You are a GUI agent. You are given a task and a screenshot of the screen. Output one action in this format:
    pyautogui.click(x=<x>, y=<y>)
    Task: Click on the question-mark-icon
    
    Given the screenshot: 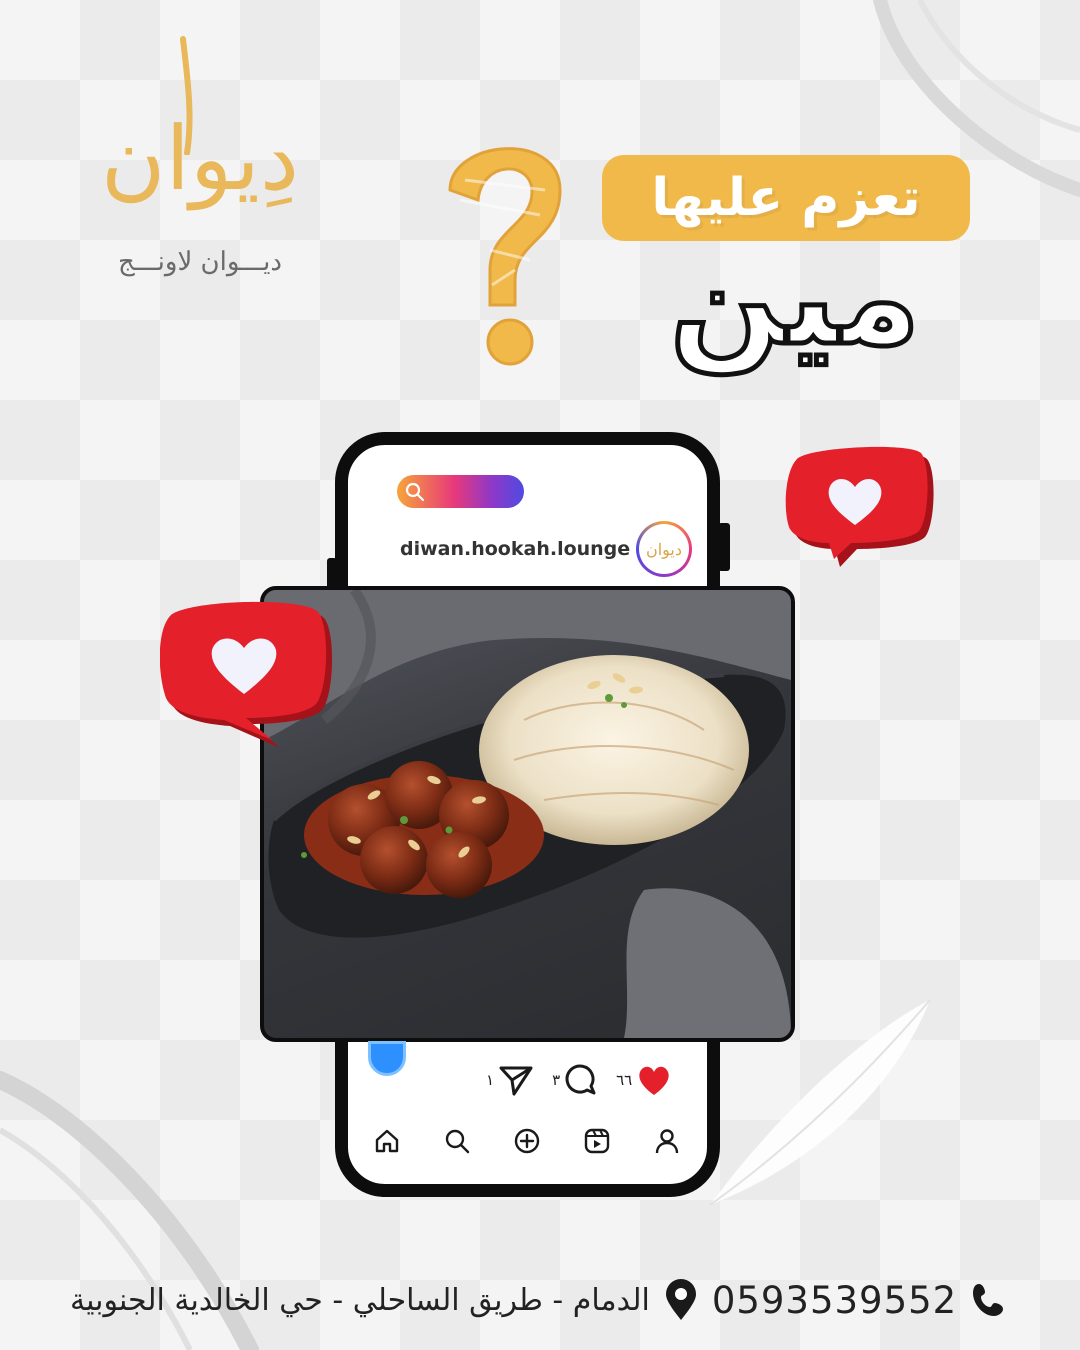 What is the action you would take?
    pyautogui.click(x=505, y=256)
    